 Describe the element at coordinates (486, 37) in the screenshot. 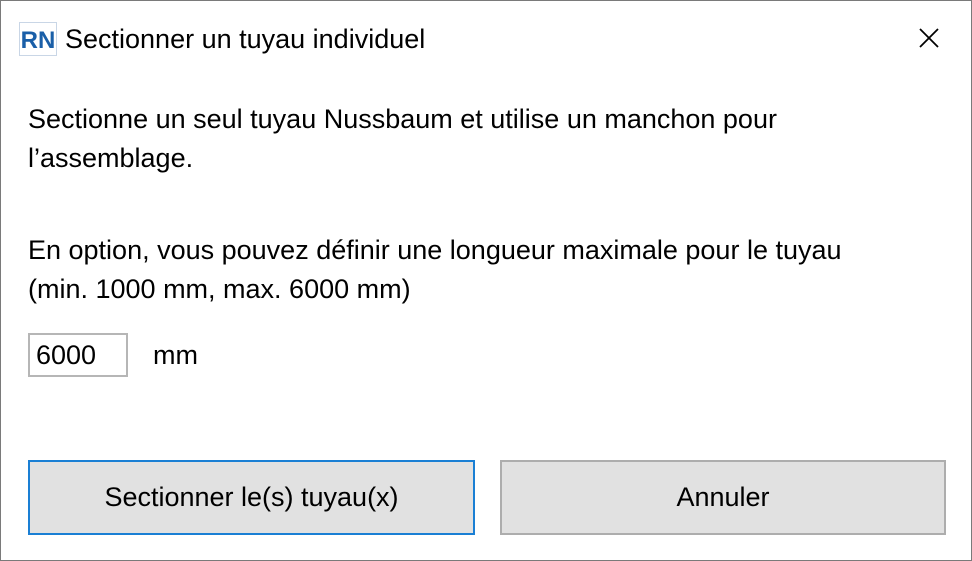

I see `title-bar: RN Sectionner un tuyau individuel` at that location.